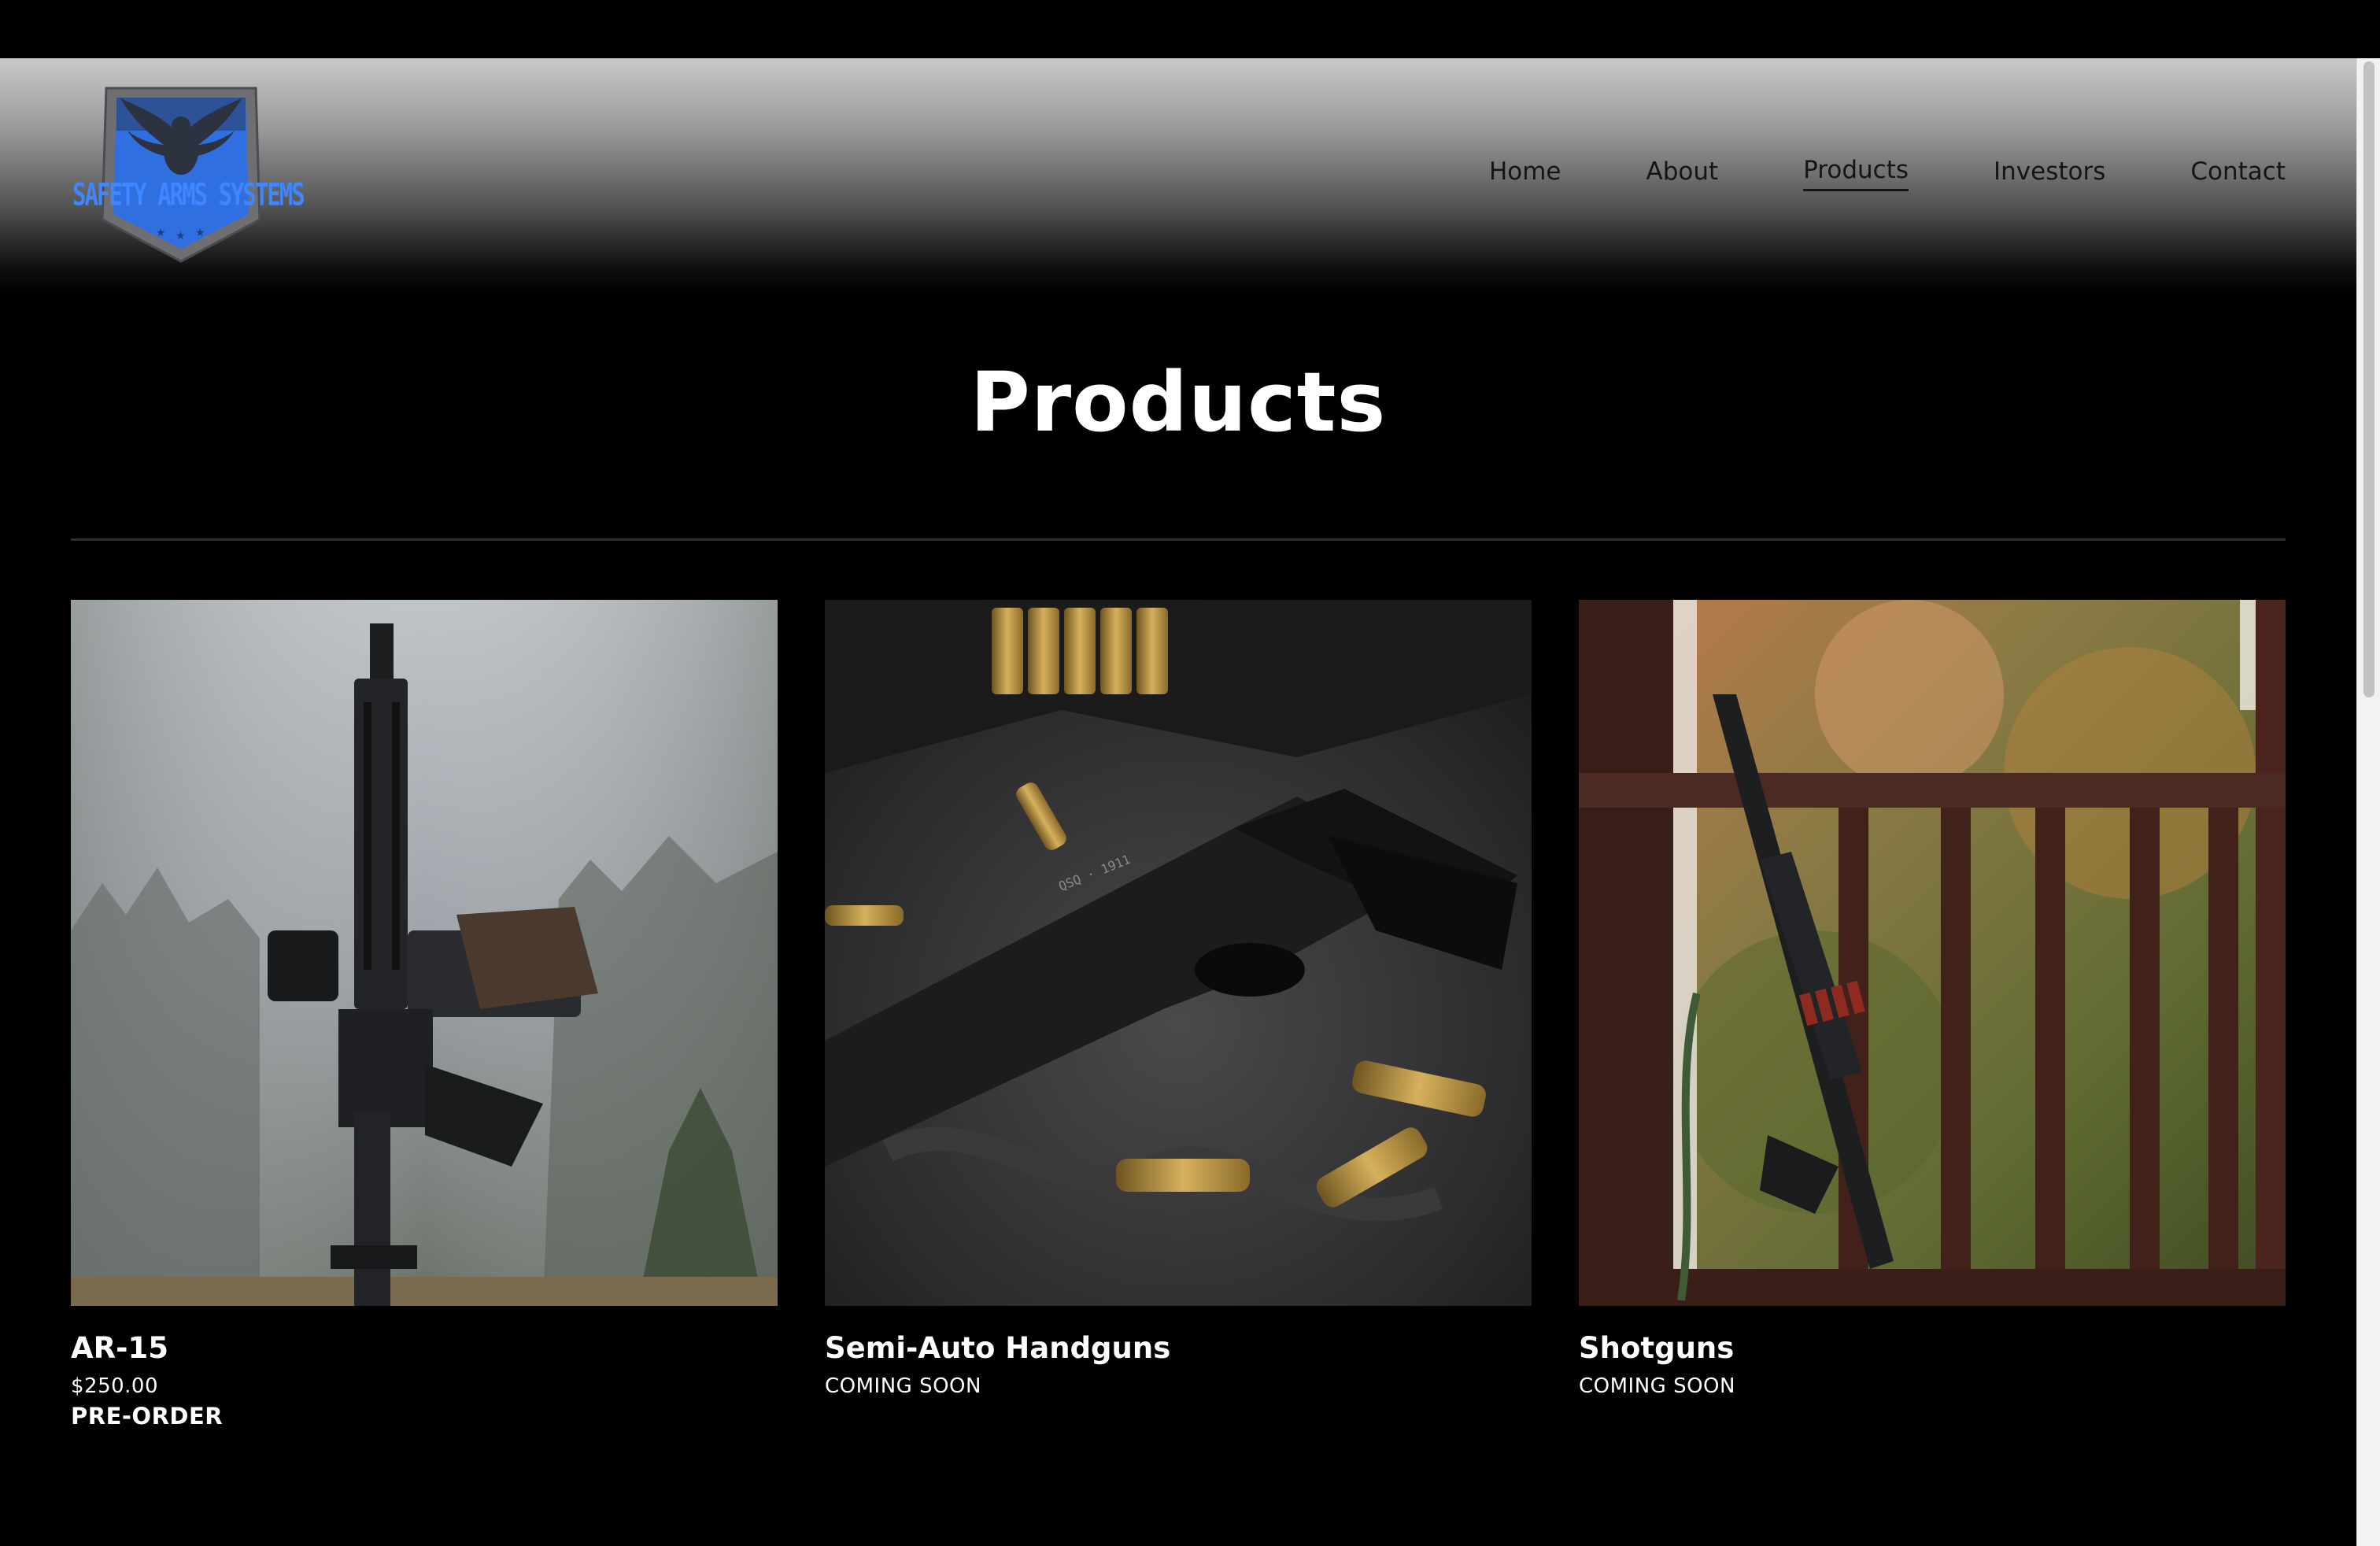 The image size is (2380, 1546). What do you see at coordinates (1178, 1348) in the screenshot?
I see `product-name: Semi-Auto Handguns` at bounding box center [1178, 1348].